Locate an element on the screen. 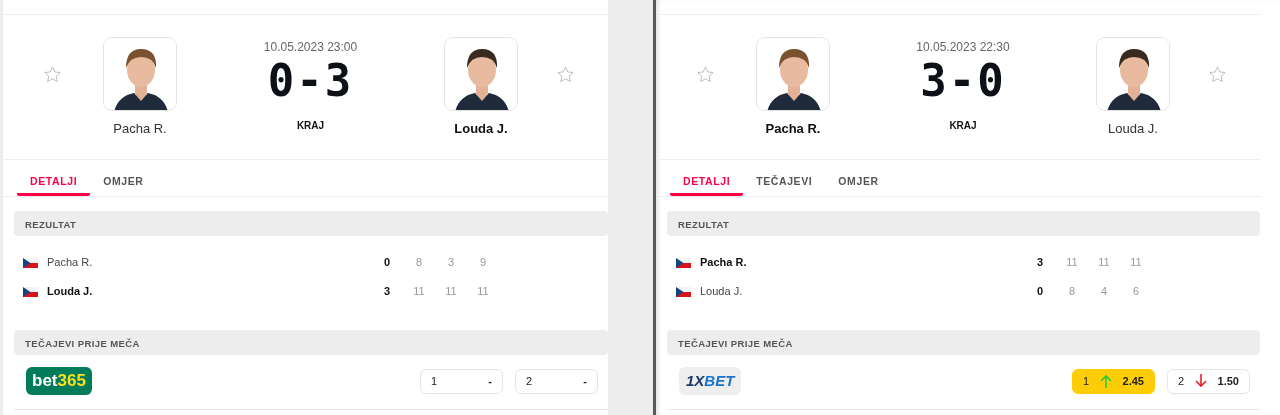  odds-button: 2 1.50 is located at coordinates (1208, 381).